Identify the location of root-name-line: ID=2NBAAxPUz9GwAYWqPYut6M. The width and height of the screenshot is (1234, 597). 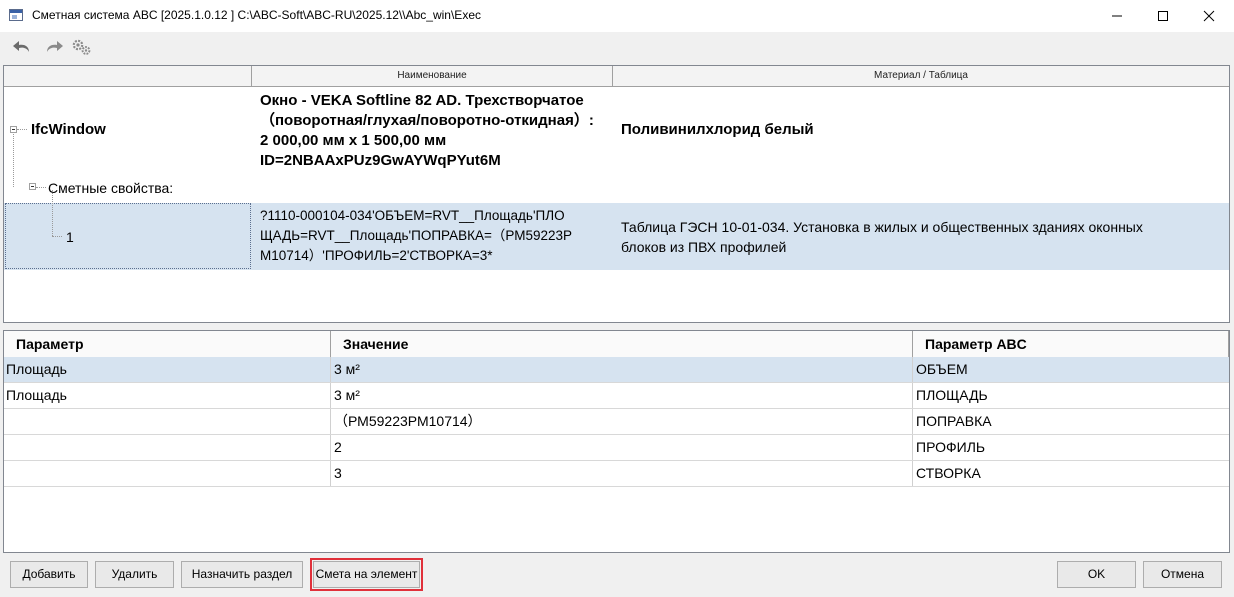
(380, 160).